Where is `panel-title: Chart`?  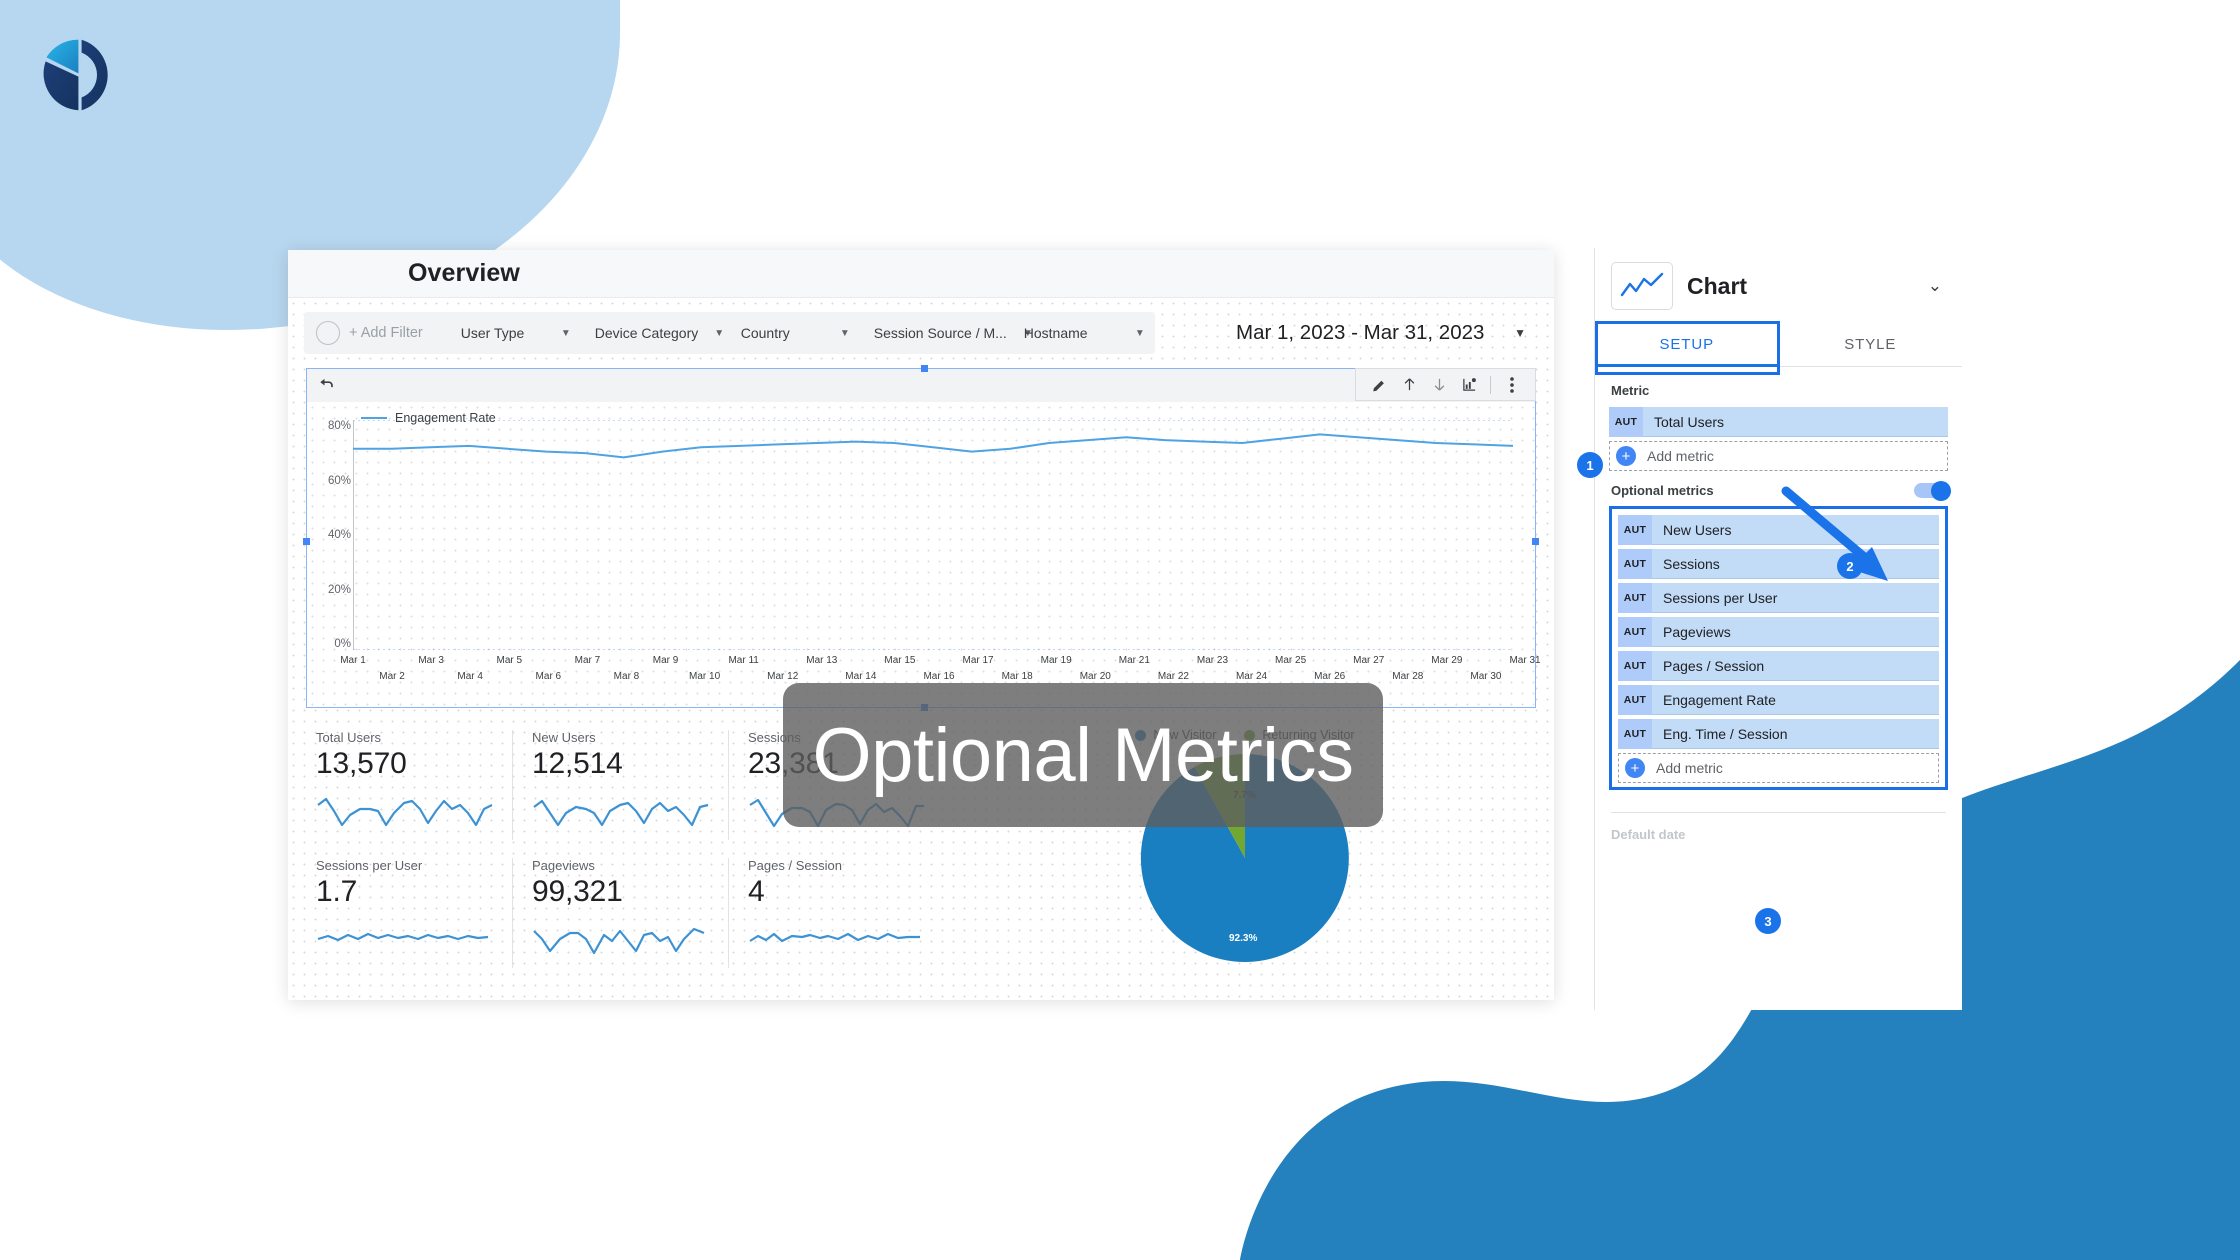
panel-title: Chart is located at coordinates (1717, 285).